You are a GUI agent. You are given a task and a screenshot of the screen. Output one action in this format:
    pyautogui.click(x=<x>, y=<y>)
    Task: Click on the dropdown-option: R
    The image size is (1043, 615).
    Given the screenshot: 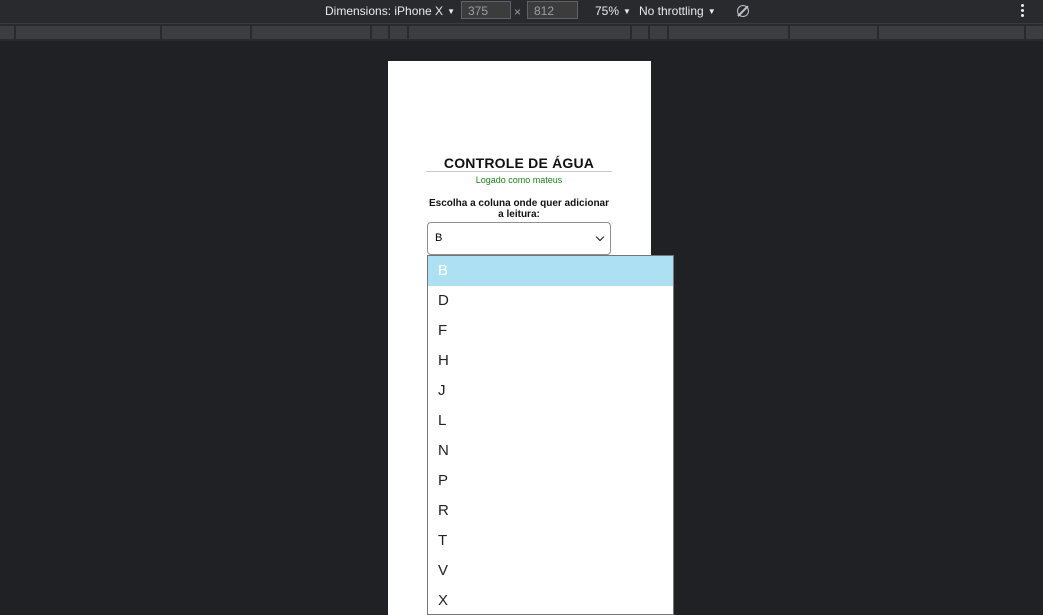 What is the action you would take?
    pyautogui.click(x=550, y=511)
    